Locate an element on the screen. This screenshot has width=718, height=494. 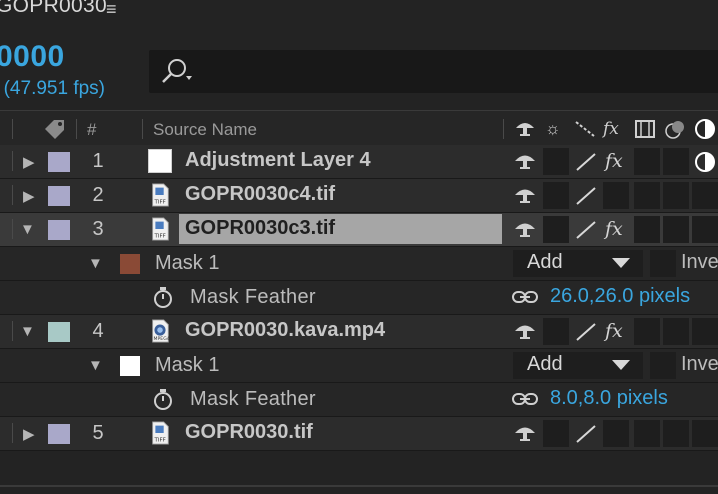
mask-feather-value: 26.0,26.0 pixels is located at coordinates (620, 296).